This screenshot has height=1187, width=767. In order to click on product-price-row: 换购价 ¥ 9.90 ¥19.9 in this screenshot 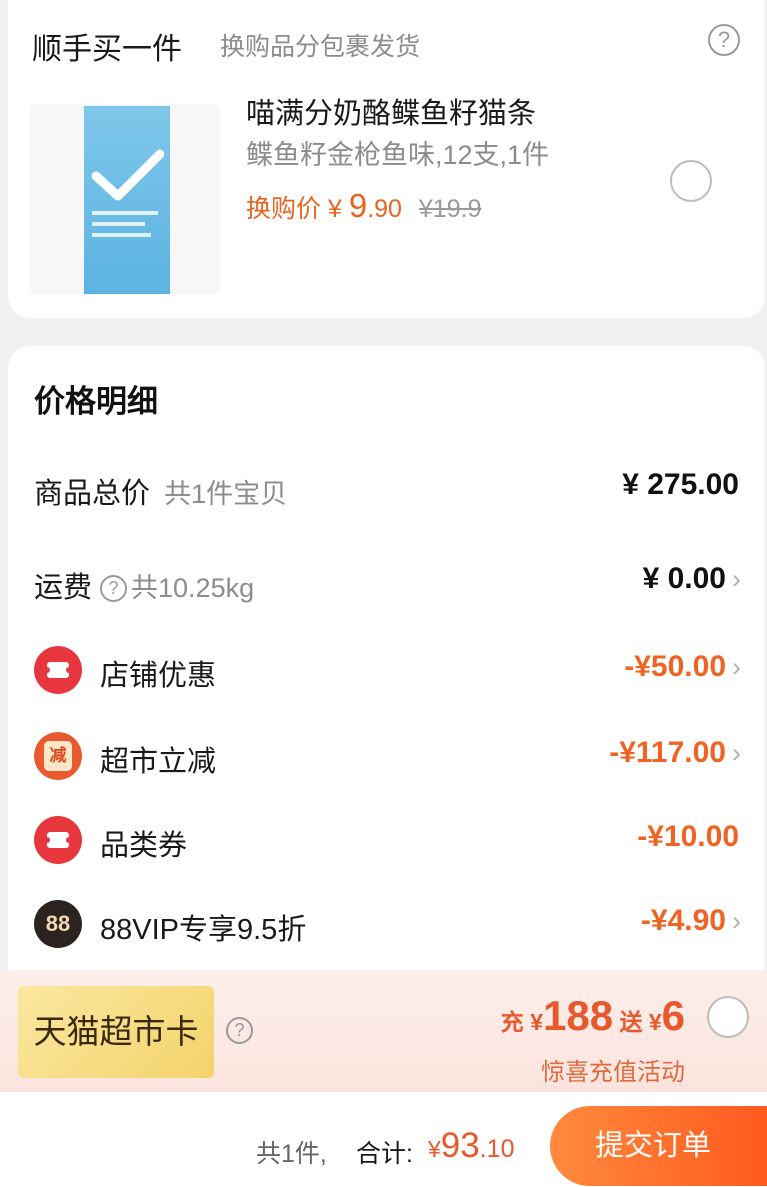, I will do `click(363, 206)`.